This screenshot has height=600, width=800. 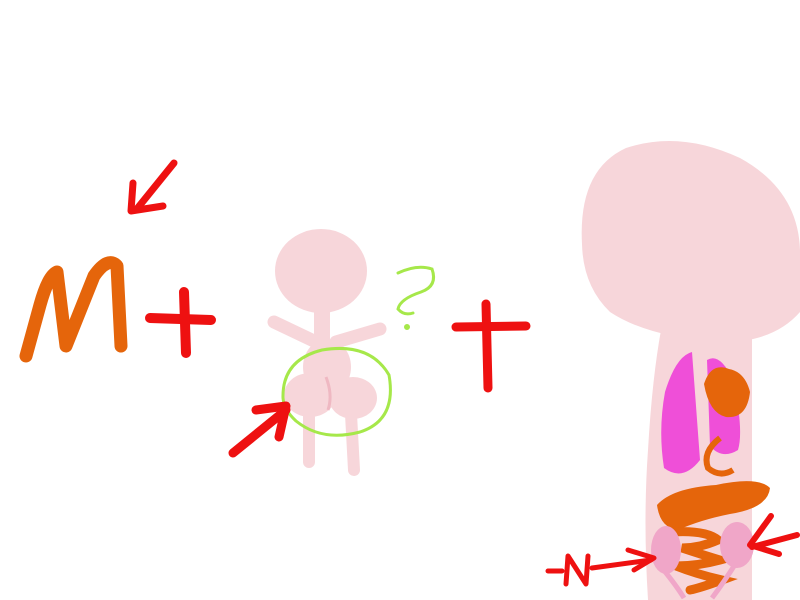 What do you see at coordinates (321, 271) in the screenshot?
I see `small-figure-head` at bounding box center [321, 271].